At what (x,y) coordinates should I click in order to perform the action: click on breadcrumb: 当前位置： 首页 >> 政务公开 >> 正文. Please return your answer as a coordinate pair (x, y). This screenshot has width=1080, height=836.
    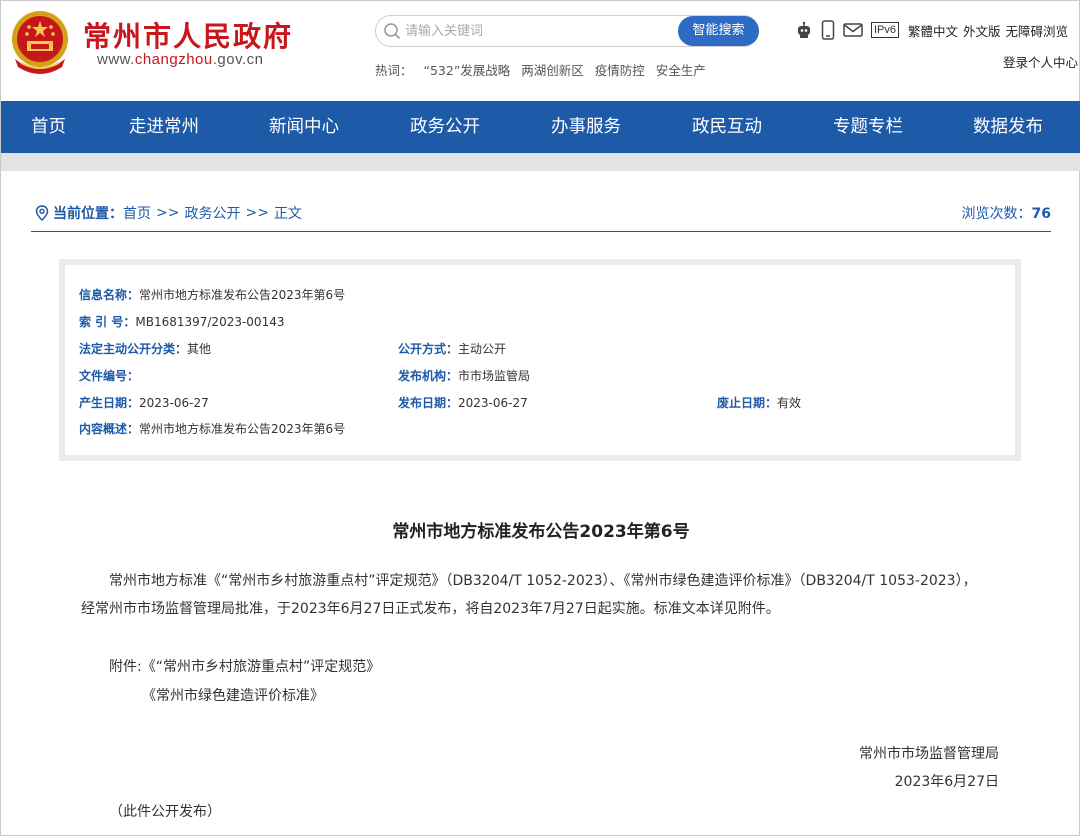
    Looking at the image, I should click on (168, 213).